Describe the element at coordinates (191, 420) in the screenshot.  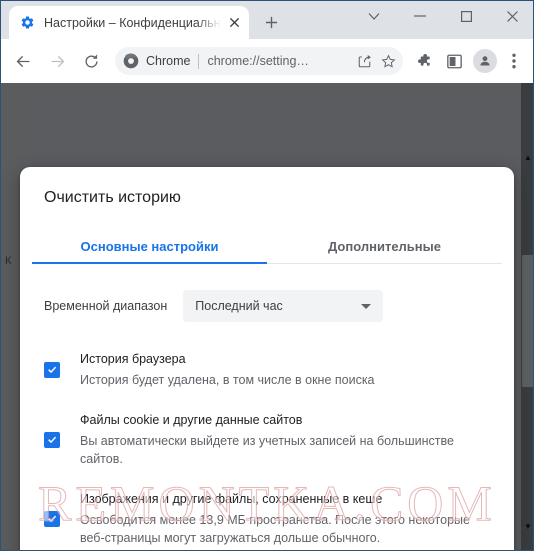
I see `checkbox-title-cookies: Файлы cookie и другие данные сайтов` at that location.